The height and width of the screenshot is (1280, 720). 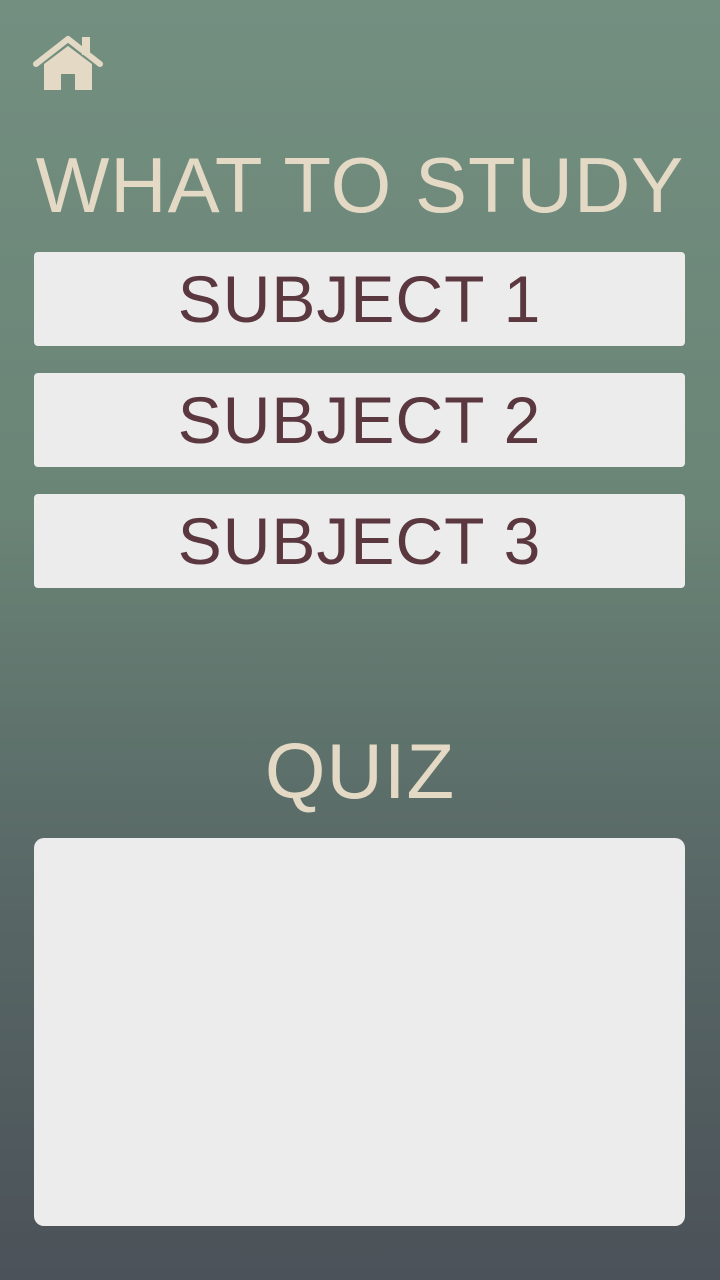 I want to click on subject-2-button: SUBJECT 2, so click(x=359, y=420).